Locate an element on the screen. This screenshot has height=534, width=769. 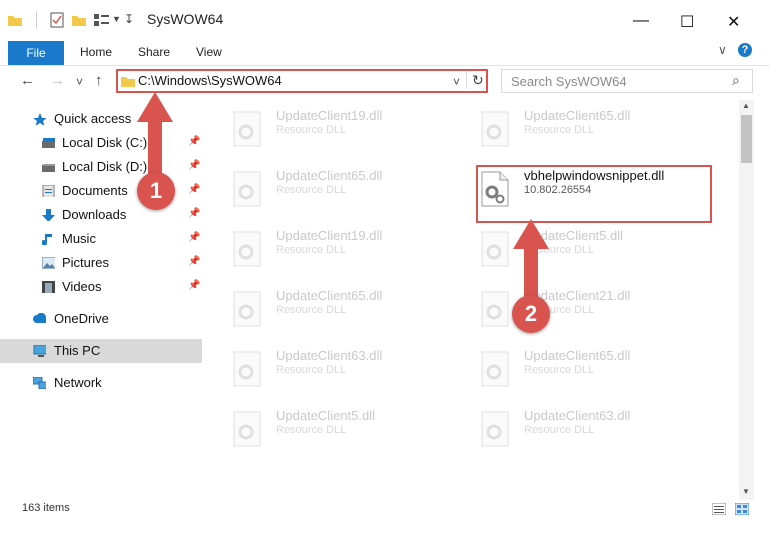
sidebar-item-label: Documents is located at coordinates (95, 190).